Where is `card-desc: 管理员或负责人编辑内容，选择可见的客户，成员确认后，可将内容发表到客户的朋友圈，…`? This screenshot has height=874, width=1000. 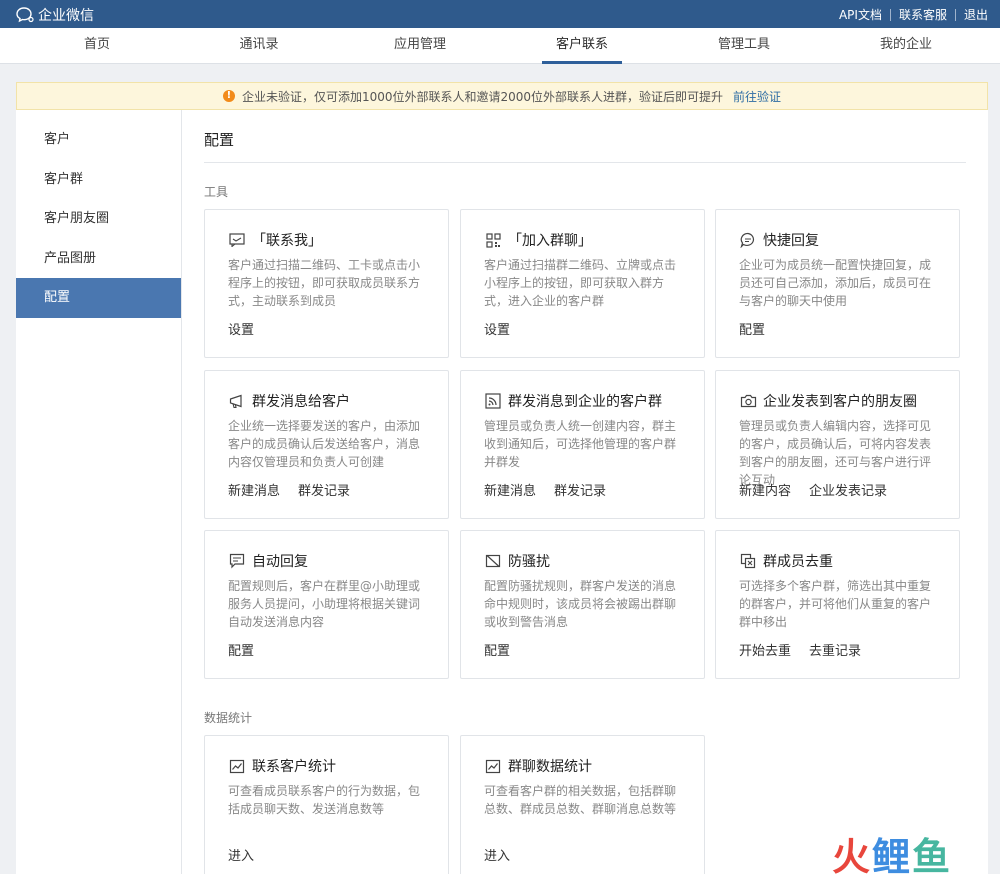
card-desc: 管理员或负责人编辑内容，选择可见的客户，成员确认后，可将内容发表到客户的朋友圈，… is located at coordinates (835, 453).